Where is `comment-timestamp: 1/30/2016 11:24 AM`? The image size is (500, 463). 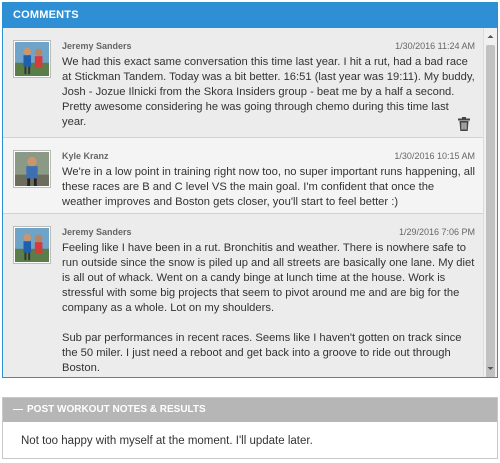 comment-timestamp: 1/30/2016 11:24 AM is located at coordinates (435, 46).